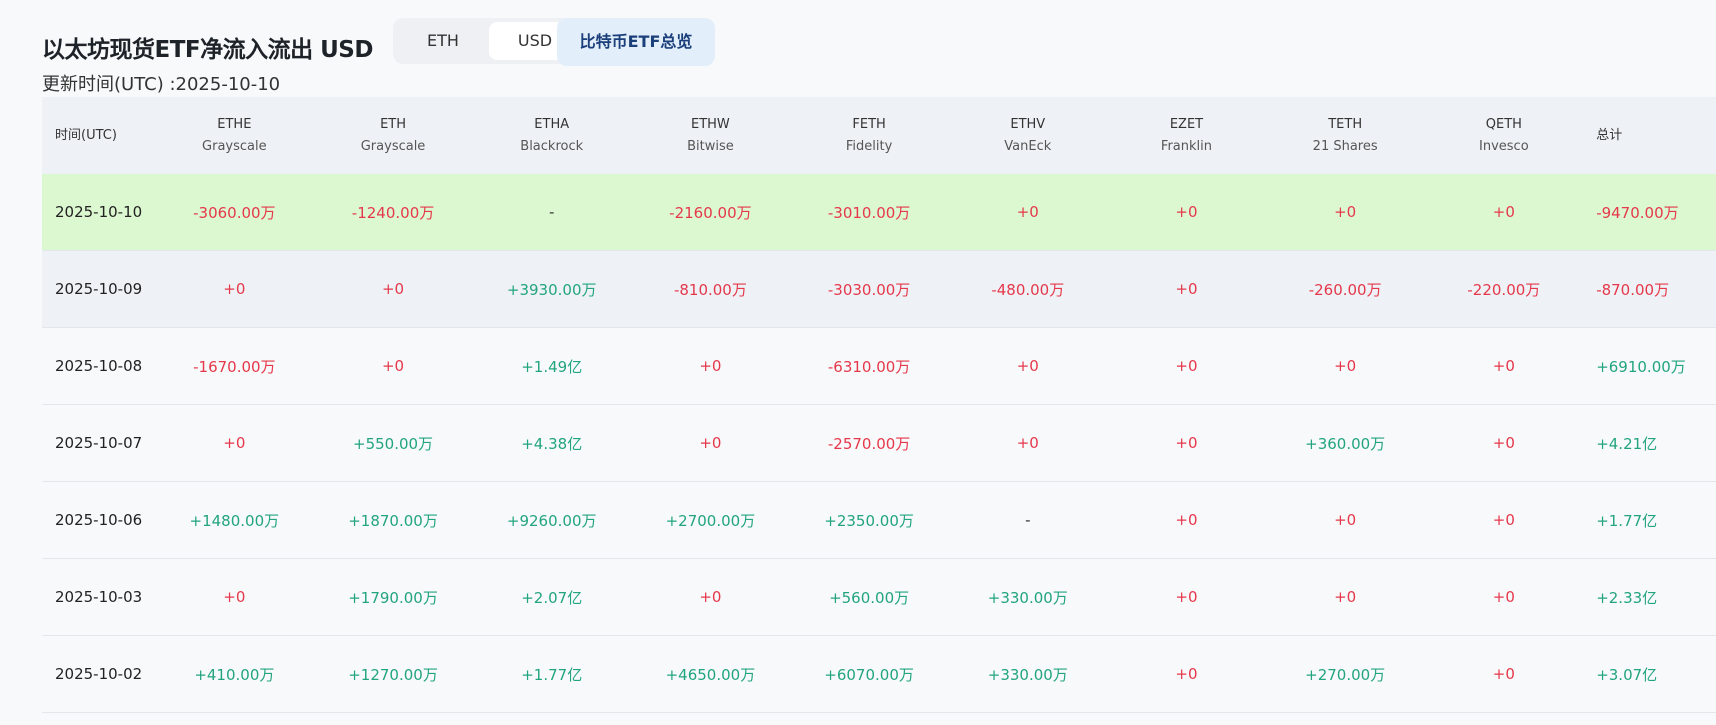 Image resolution: width=1716 pixels, height=725 pixels. I want to click on column-issuer: Grayscale, so click(393, 146).